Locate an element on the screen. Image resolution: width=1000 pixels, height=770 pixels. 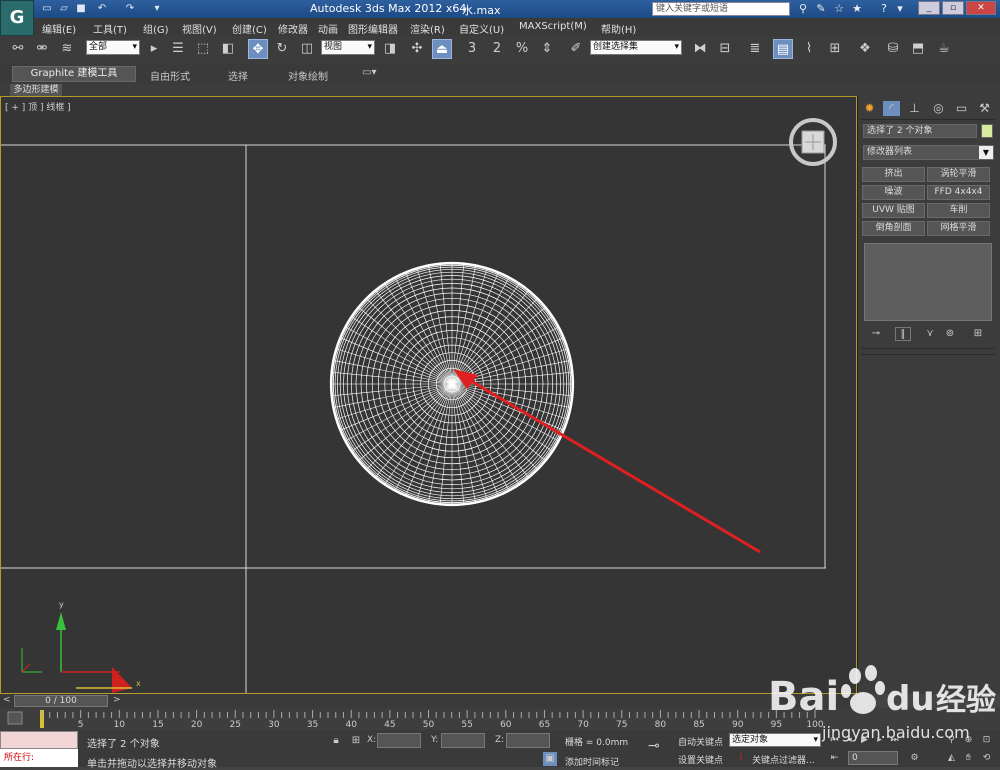
modifier-stack-list is located at coordinates (928, 282).